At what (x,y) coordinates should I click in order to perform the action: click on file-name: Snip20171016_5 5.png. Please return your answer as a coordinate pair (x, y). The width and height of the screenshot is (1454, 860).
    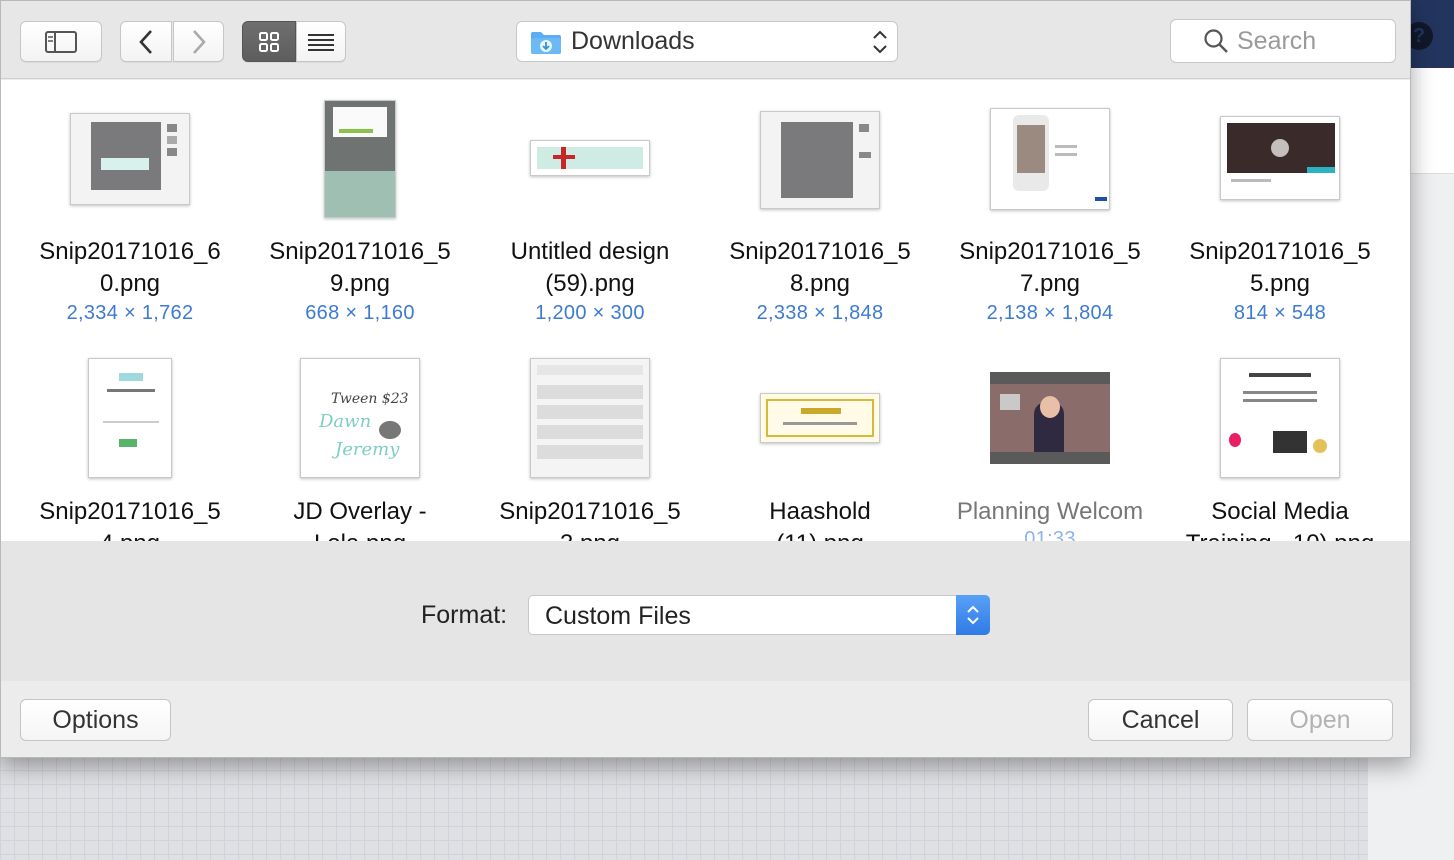
    Looking at the image, I should click on (1280, 267).